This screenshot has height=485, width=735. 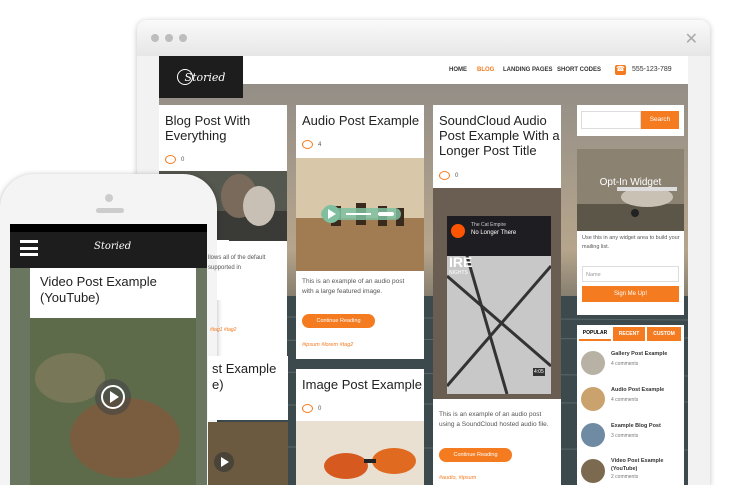 I want to click on site-logo: Storied, so click(x=201, y=77).